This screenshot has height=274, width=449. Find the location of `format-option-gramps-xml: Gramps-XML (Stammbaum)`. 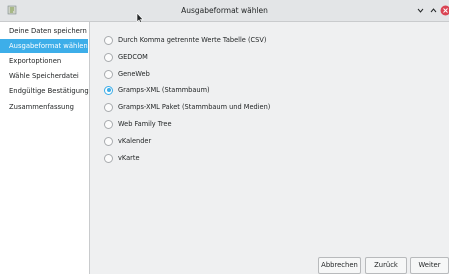

format-option-gramps-xml: Gramps-XML (Stammbaum) is located at coordinates (157, 90).